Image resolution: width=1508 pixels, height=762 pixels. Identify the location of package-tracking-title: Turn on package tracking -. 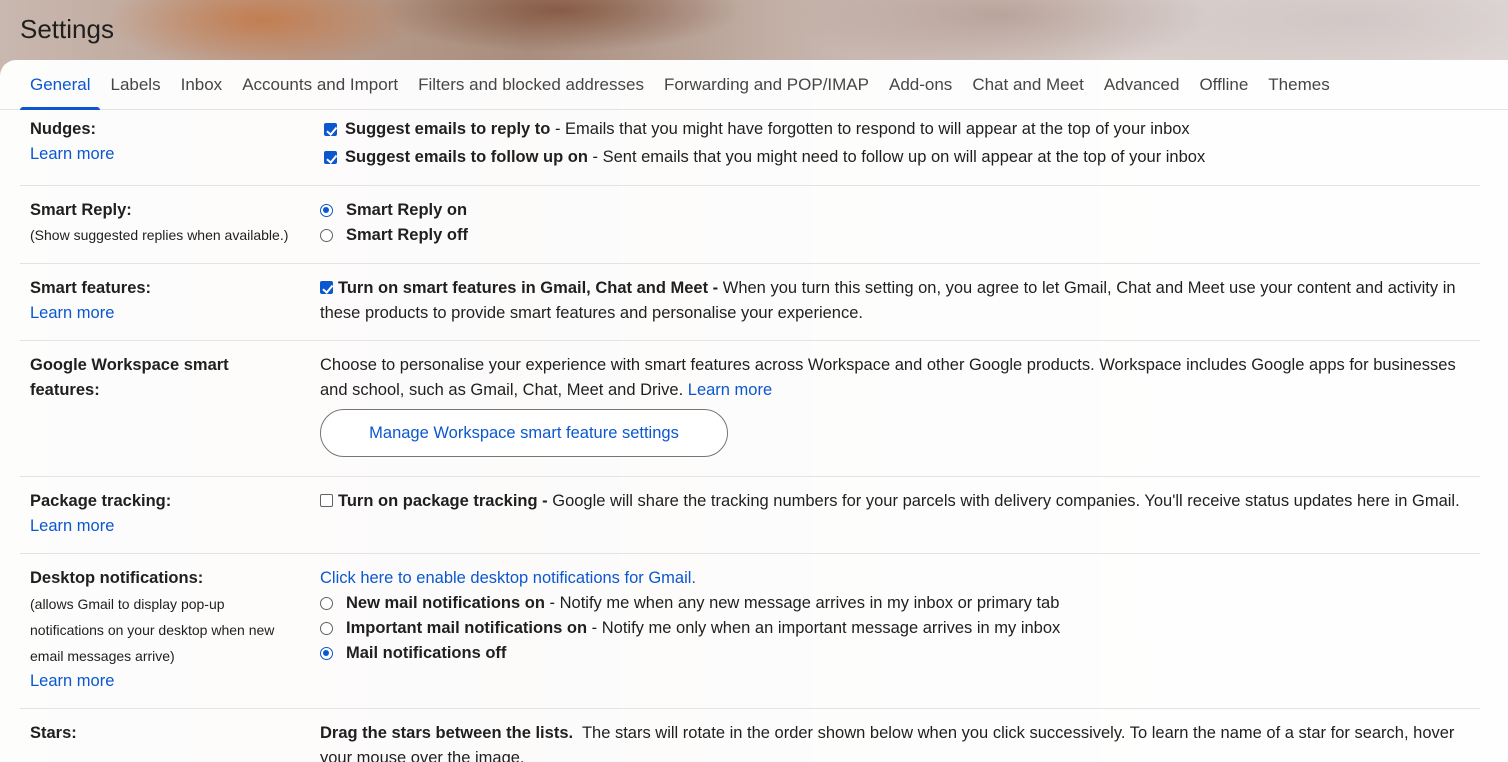
(443, 501).